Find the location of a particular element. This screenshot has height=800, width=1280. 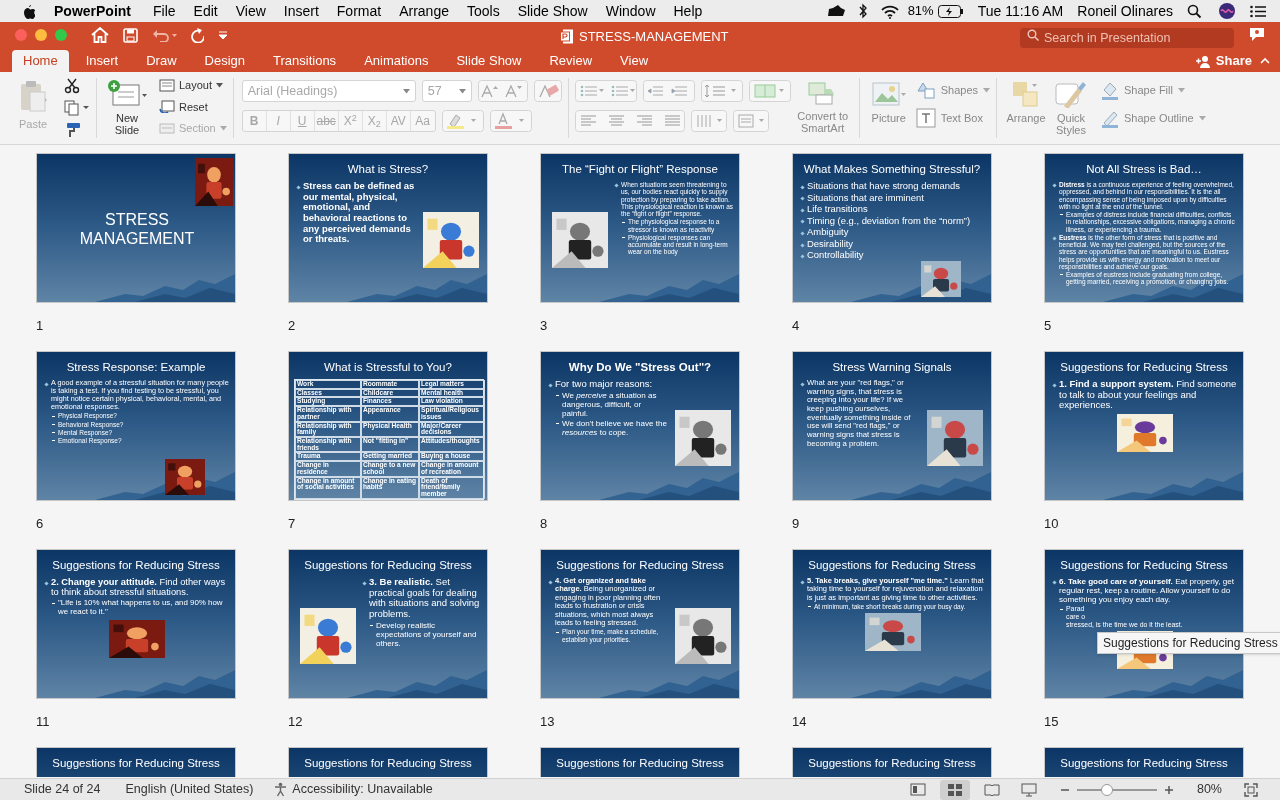

undo-icon is located at coordinates (165, 35).